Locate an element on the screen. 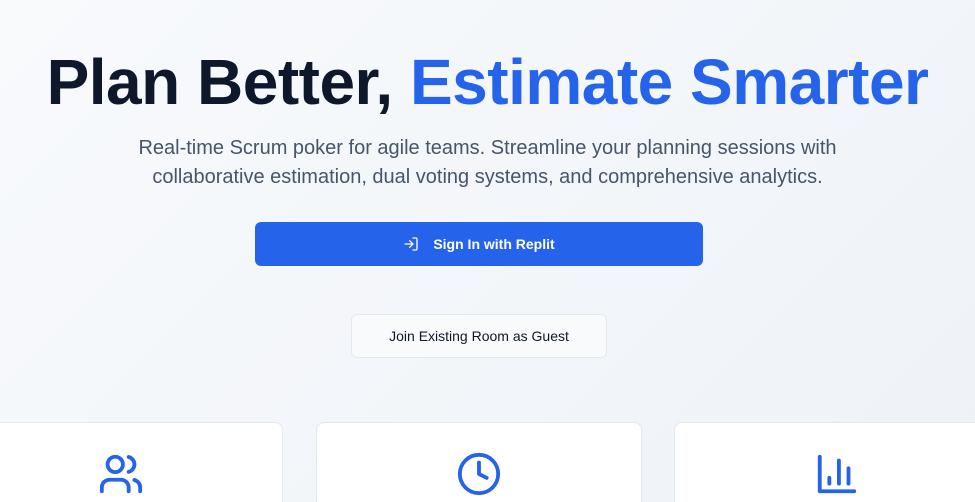  sign-in-label: Sign In with Replit is located at coordinates (494, 244).